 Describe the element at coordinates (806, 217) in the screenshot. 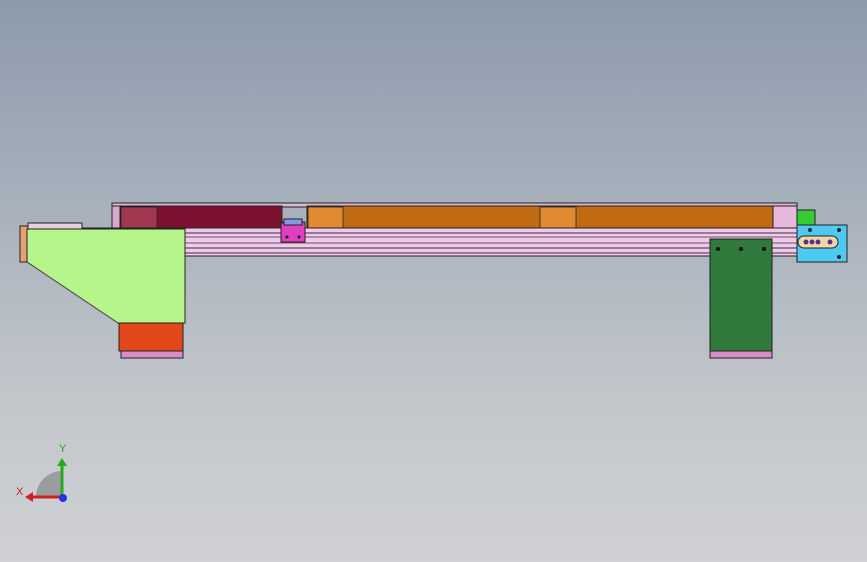

I see `motor-box` at that location.